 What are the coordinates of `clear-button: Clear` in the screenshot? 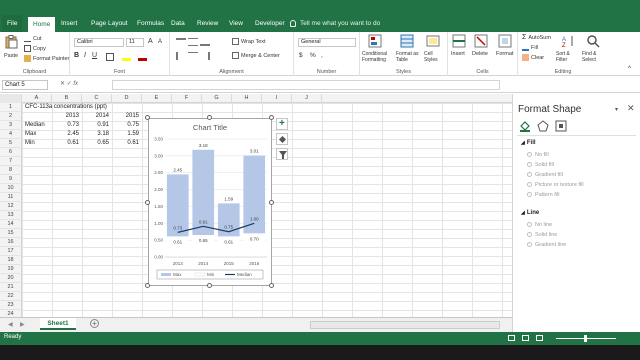 It's located at (533, 57).